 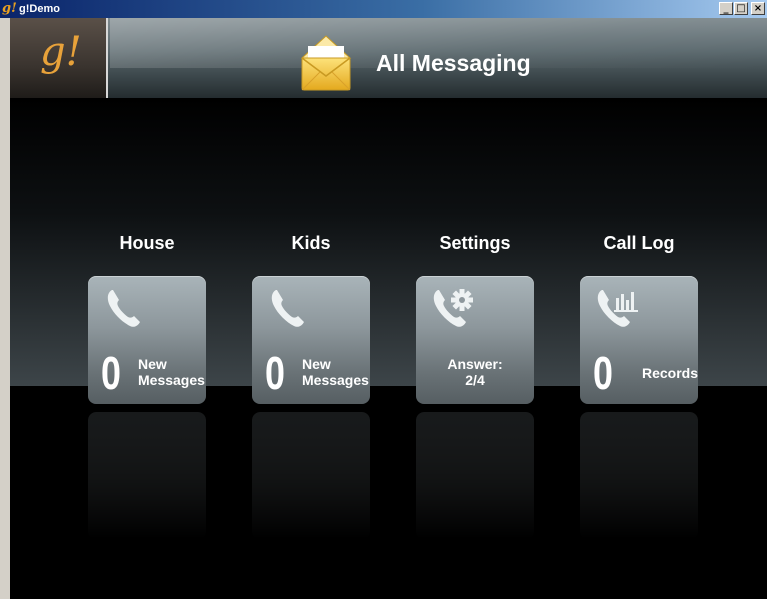 What do you see at coordinates (111, 373) in the screenshot?
I see `house-message-count: 0` at bounding box center [111, 373].